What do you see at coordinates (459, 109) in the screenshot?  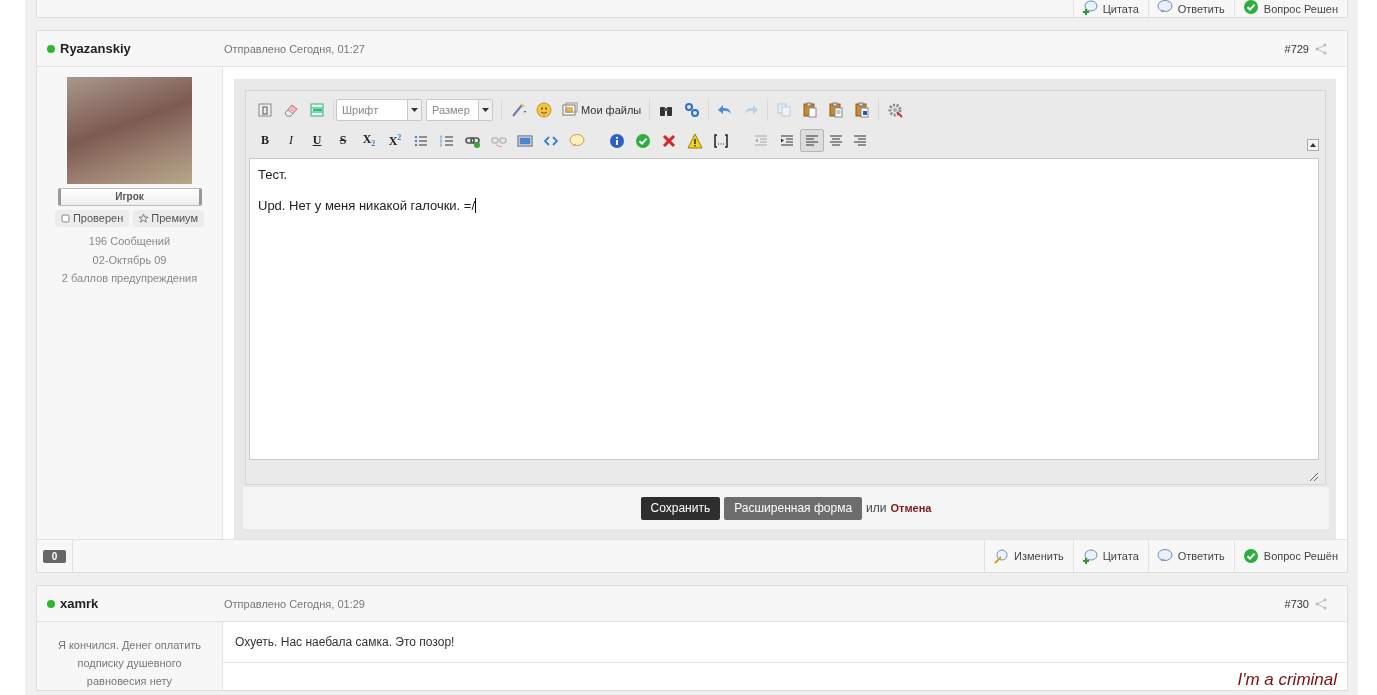 I see `size-dropdown: Размер` at bounding box center [459, 109].